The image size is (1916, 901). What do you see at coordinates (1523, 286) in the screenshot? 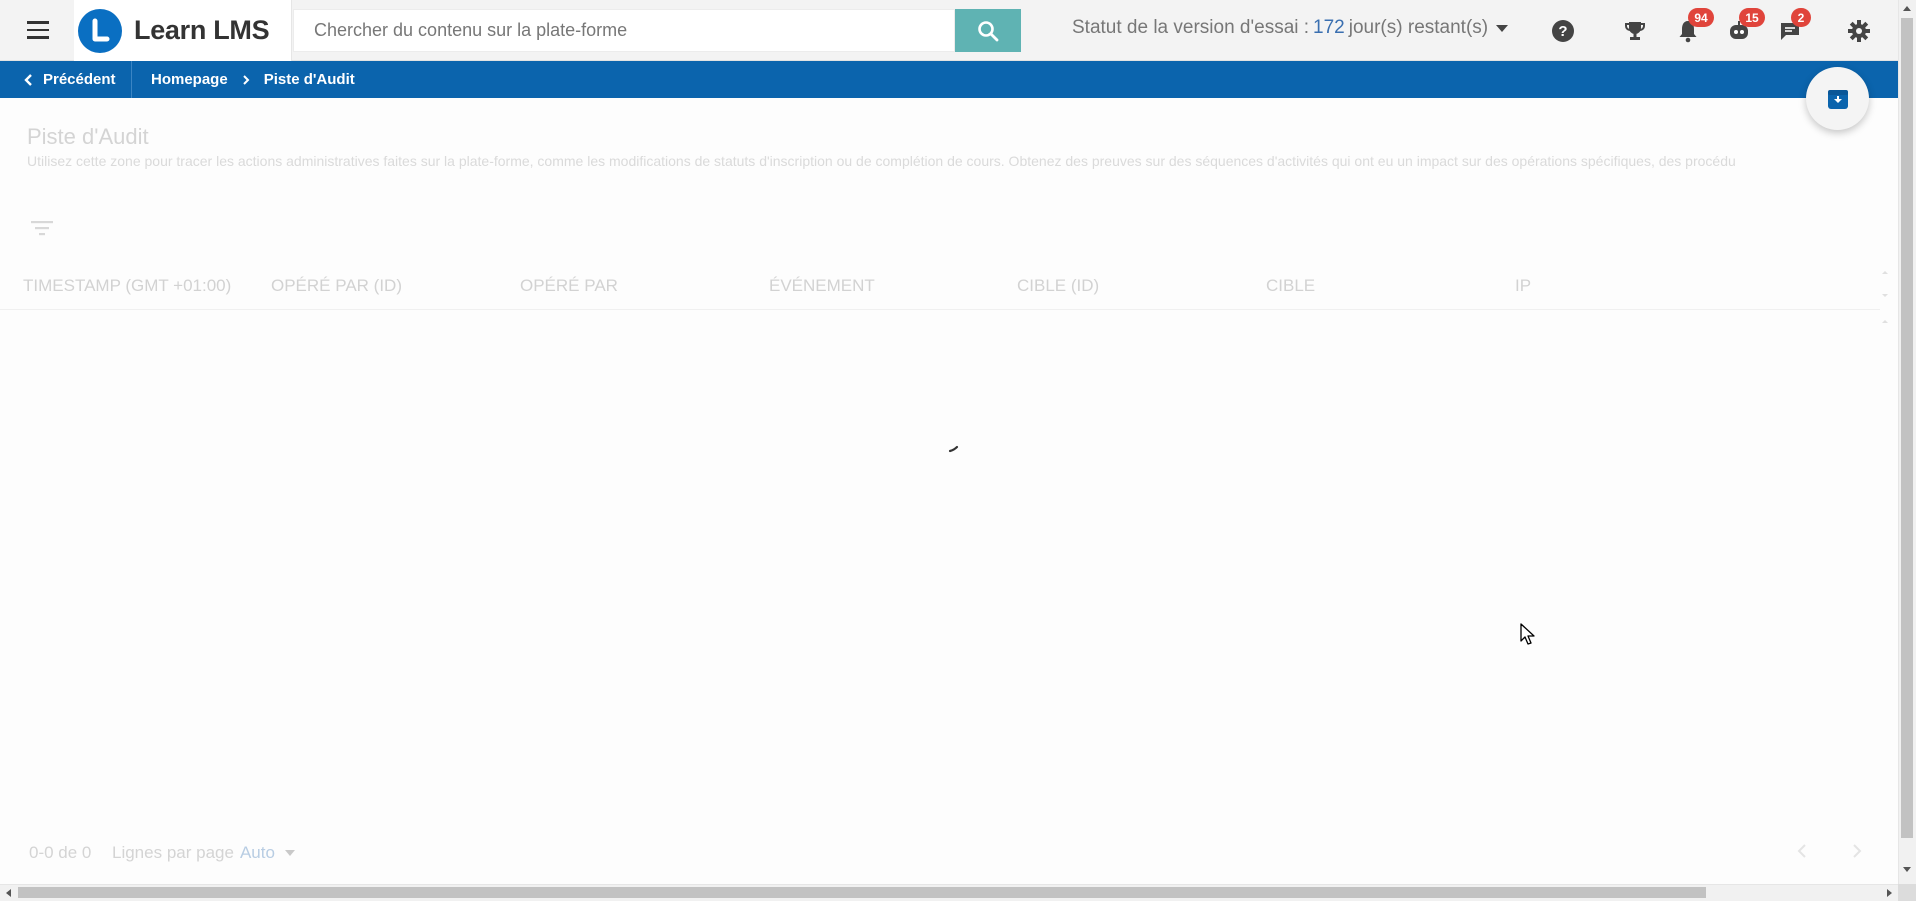
I see `column-header-ip: IP` at bounding box center [1523, 286].